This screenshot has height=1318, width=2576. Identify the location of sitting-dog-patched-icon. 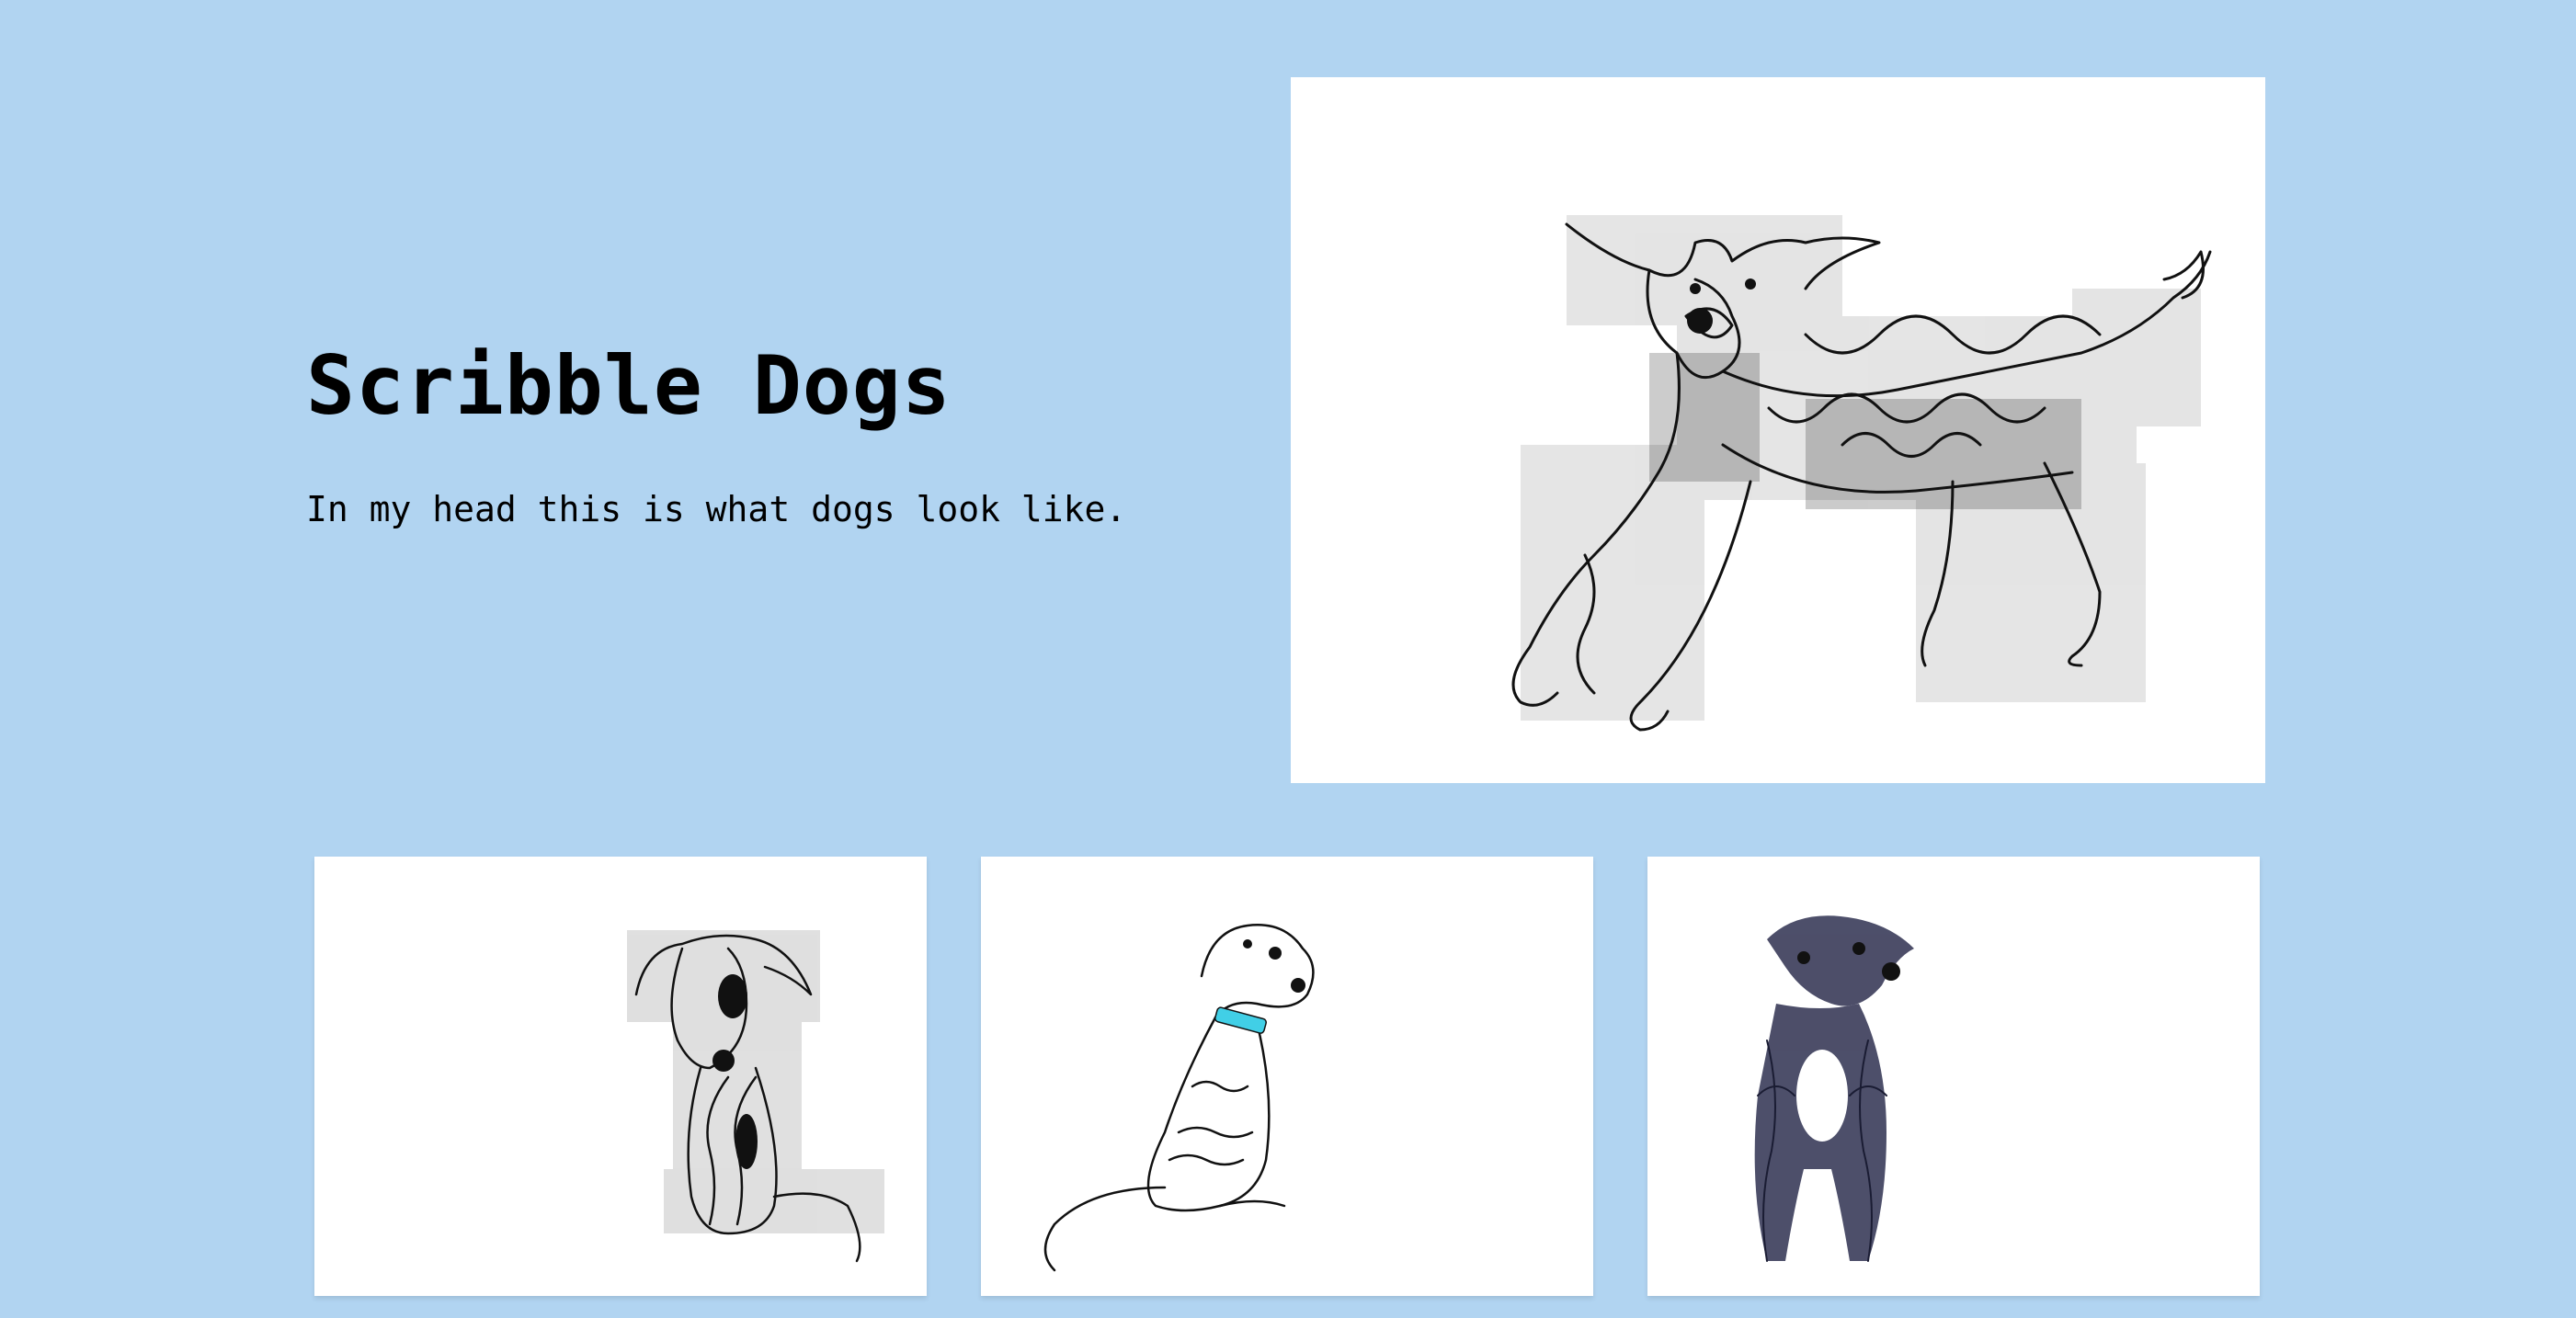
(755, 1096).